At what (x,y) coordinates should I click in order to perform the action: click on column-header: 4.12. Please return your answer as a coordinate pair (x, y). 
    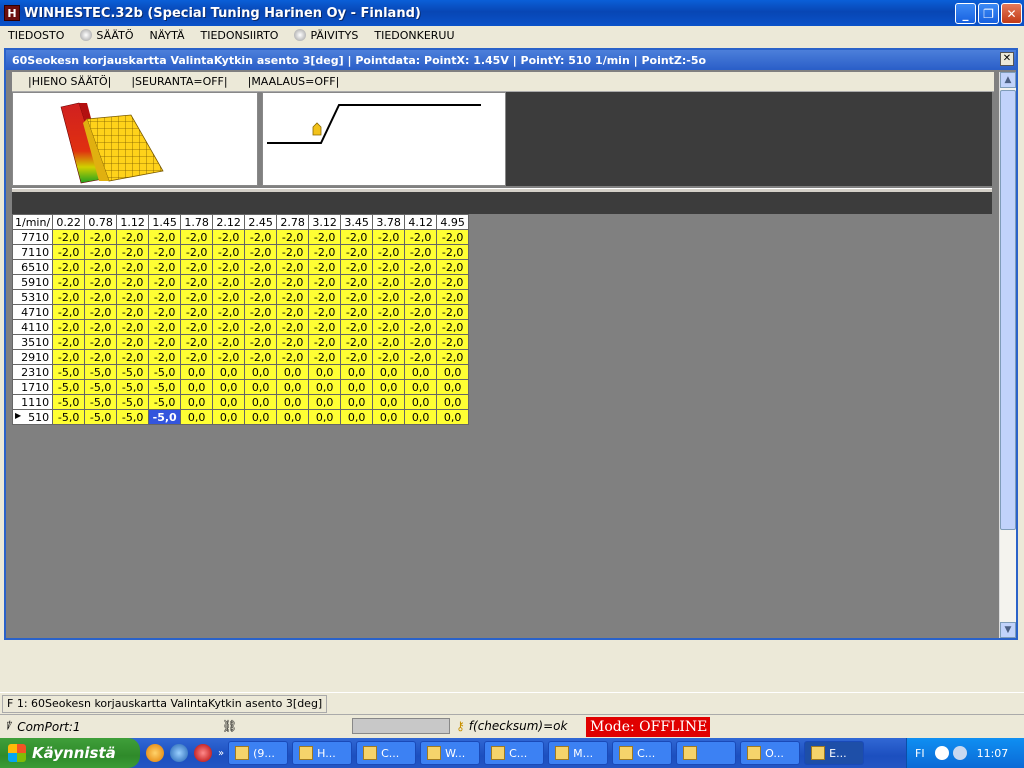
    Looking at the image, I should click on (421, 222).